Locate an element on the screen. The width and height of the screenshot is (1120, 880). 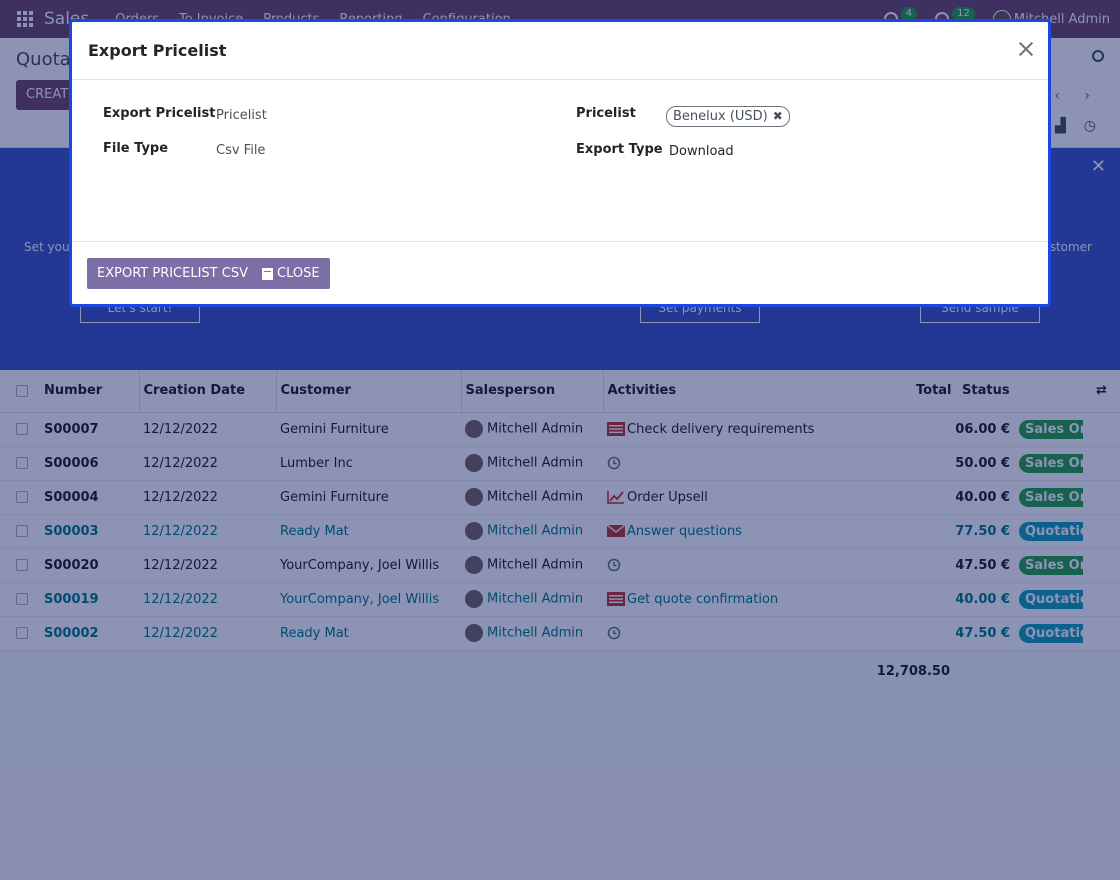
file-type-label: File Type is located at coordinates (136, 148).